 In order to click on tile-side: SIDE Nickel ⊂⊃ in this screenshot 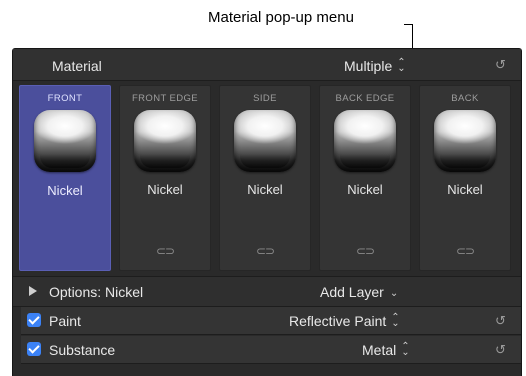, I will do `click(265, 178)`.